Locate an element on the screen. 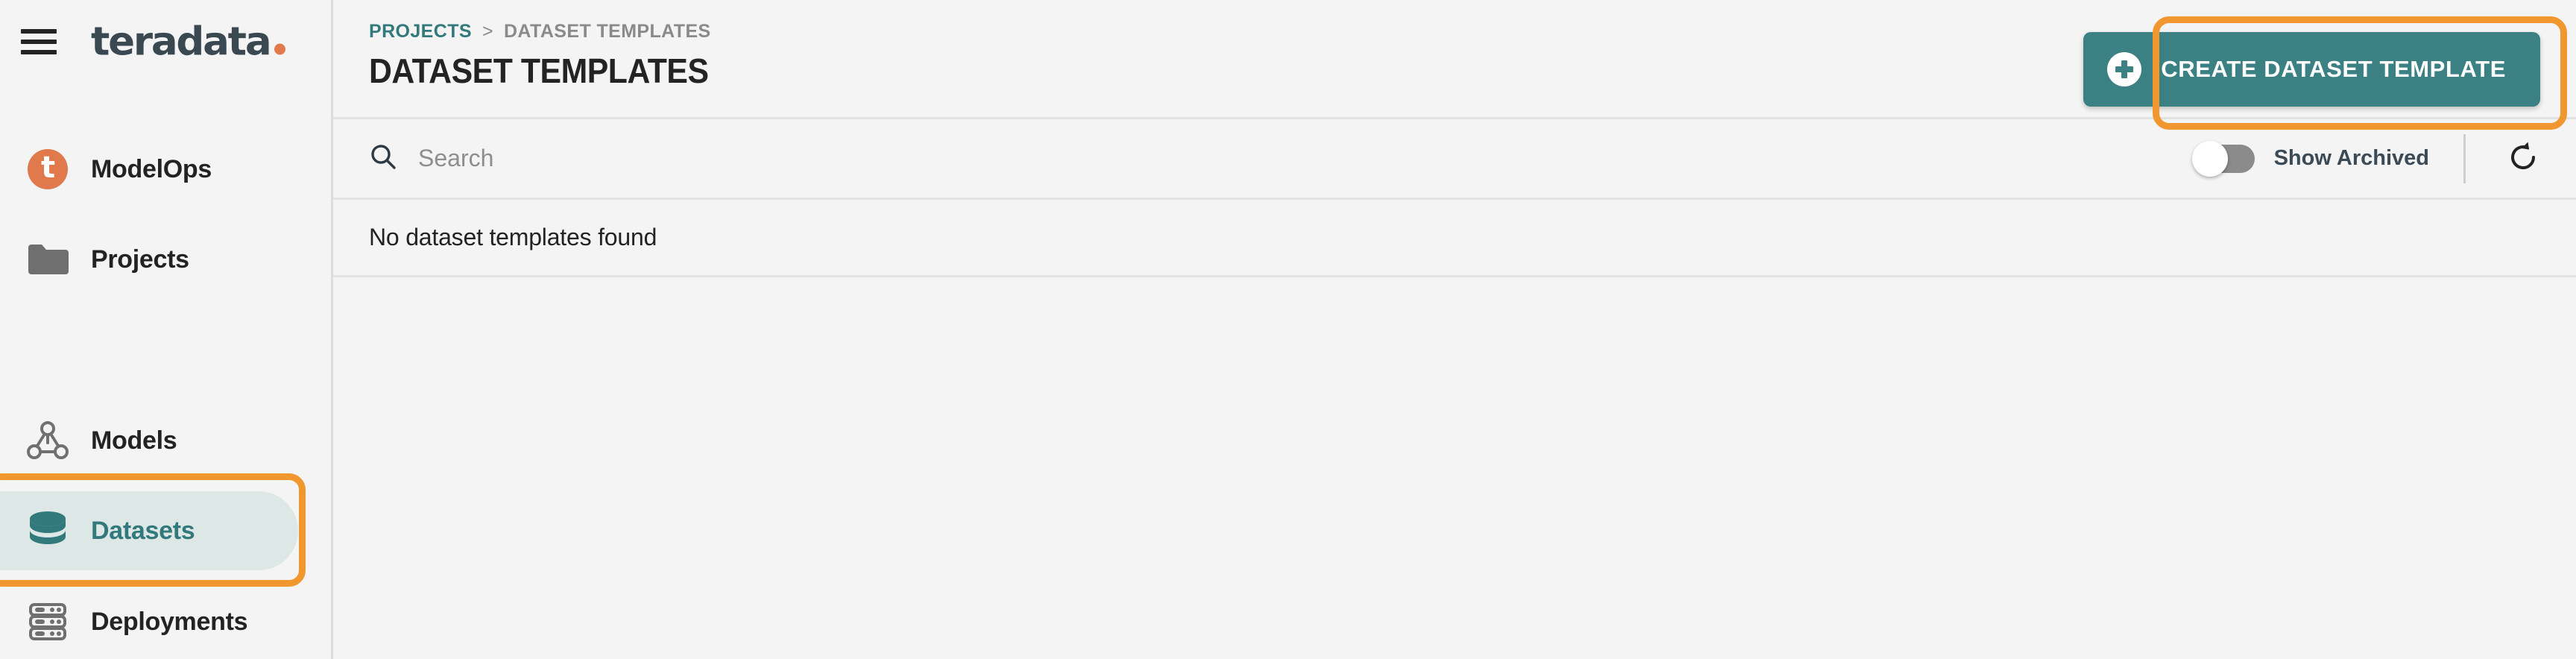  toolbar-divider is located at coordinates (2464, 158).